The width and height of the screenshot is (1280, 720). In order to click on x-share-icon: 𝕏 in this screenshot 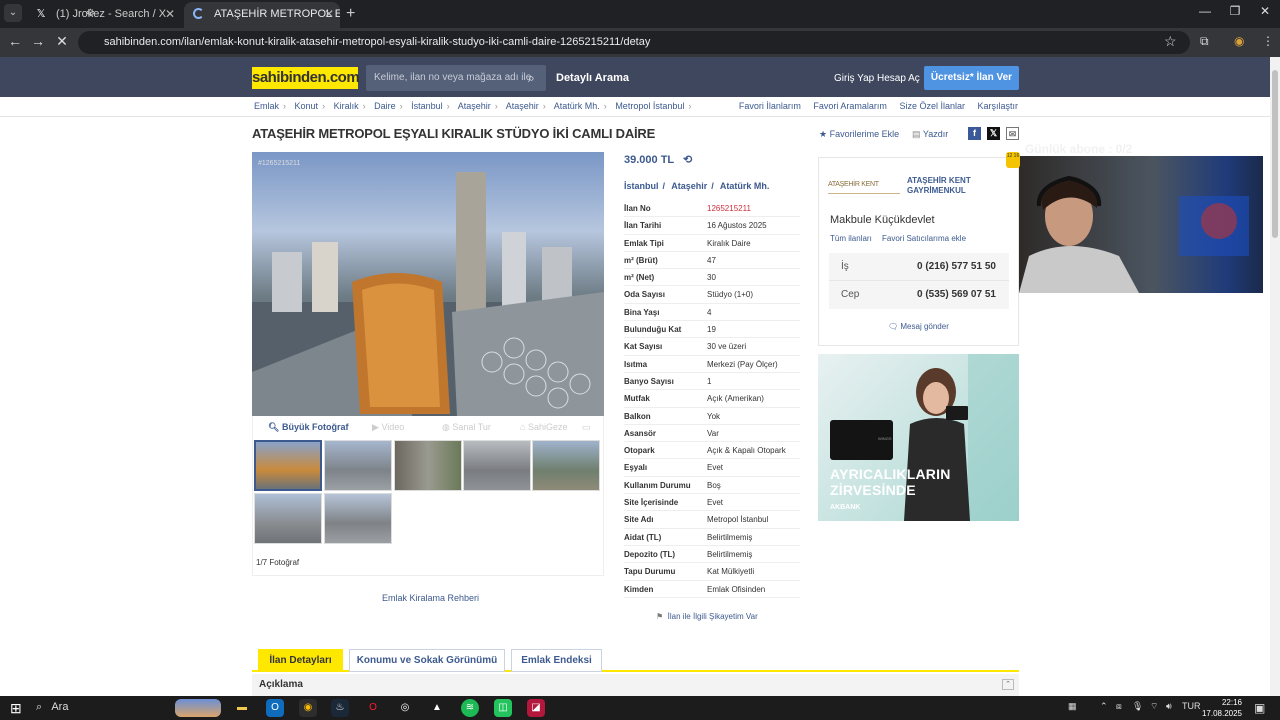, I will do `click(993, 133)`.